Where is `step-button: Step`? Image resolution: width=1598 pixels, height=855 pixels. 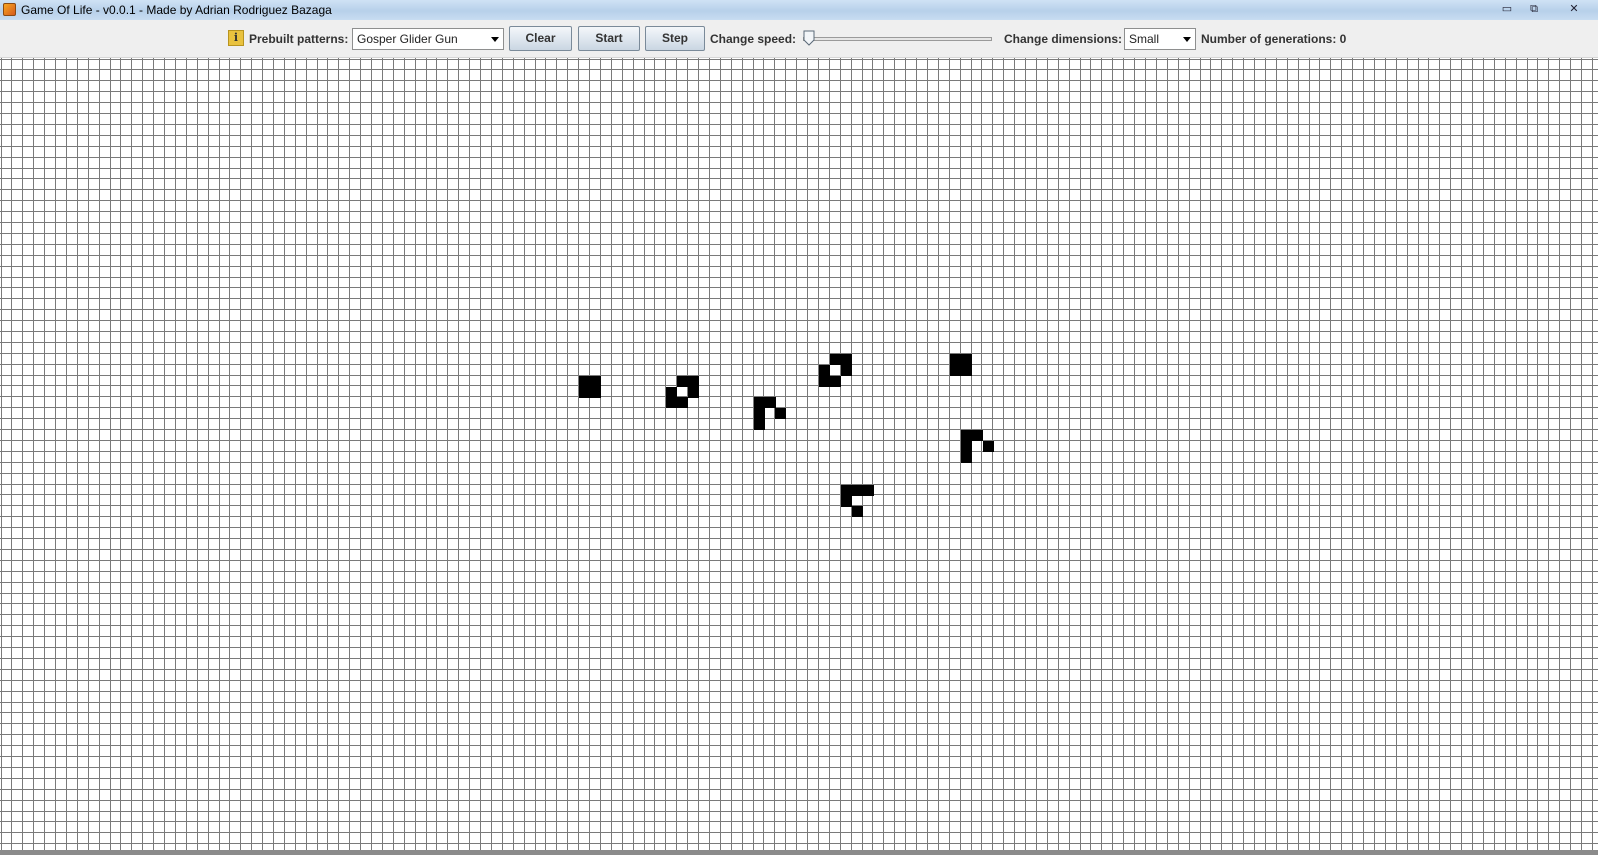
step-button: Step is located at coordinates (675, 38).